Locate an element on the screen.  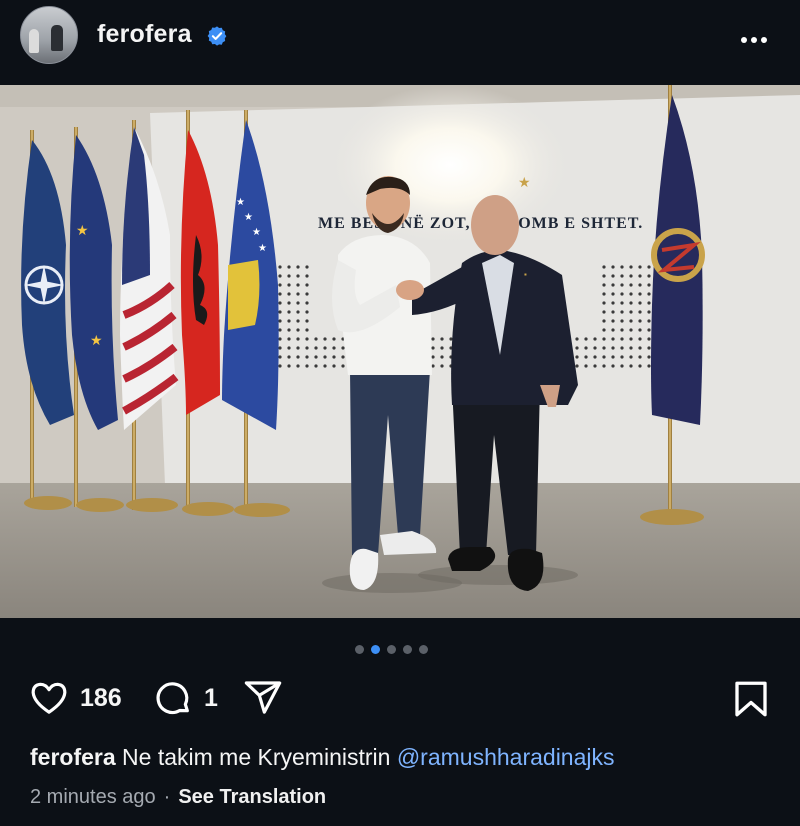
comment-icon is located at coordinates (173, 698).